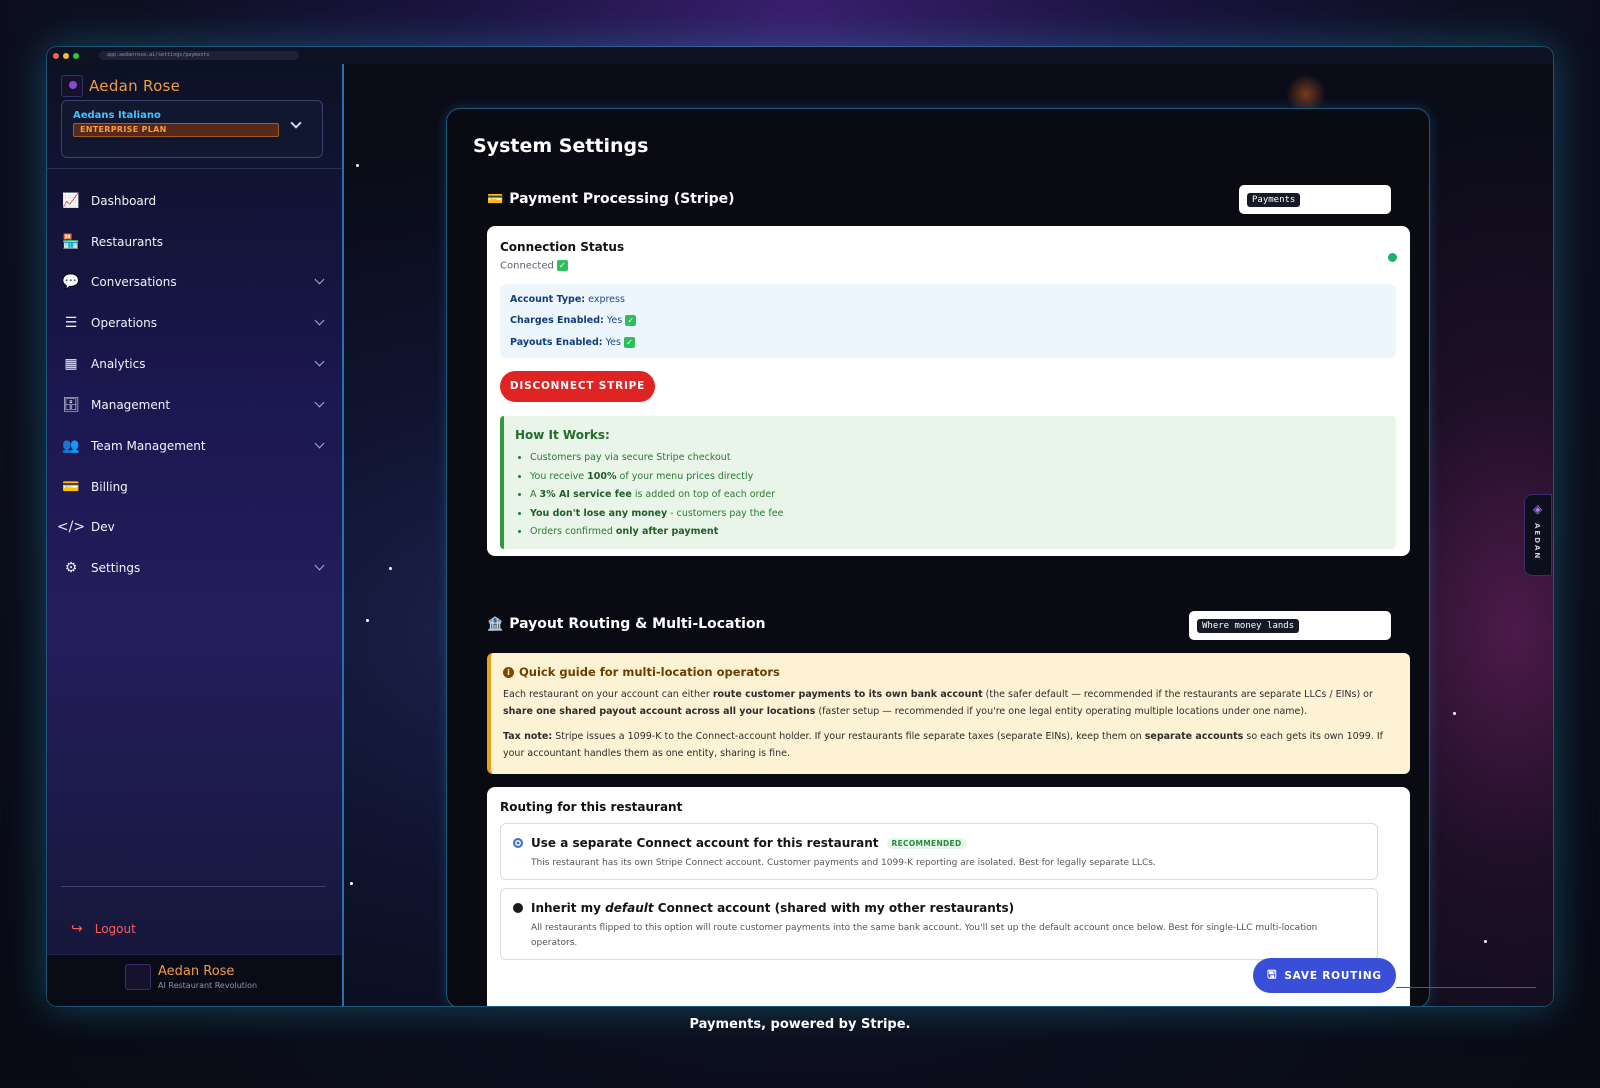  I want to click on browser-titlebar: app.aedanrose.ai/settings/payments, so click(800, 55).